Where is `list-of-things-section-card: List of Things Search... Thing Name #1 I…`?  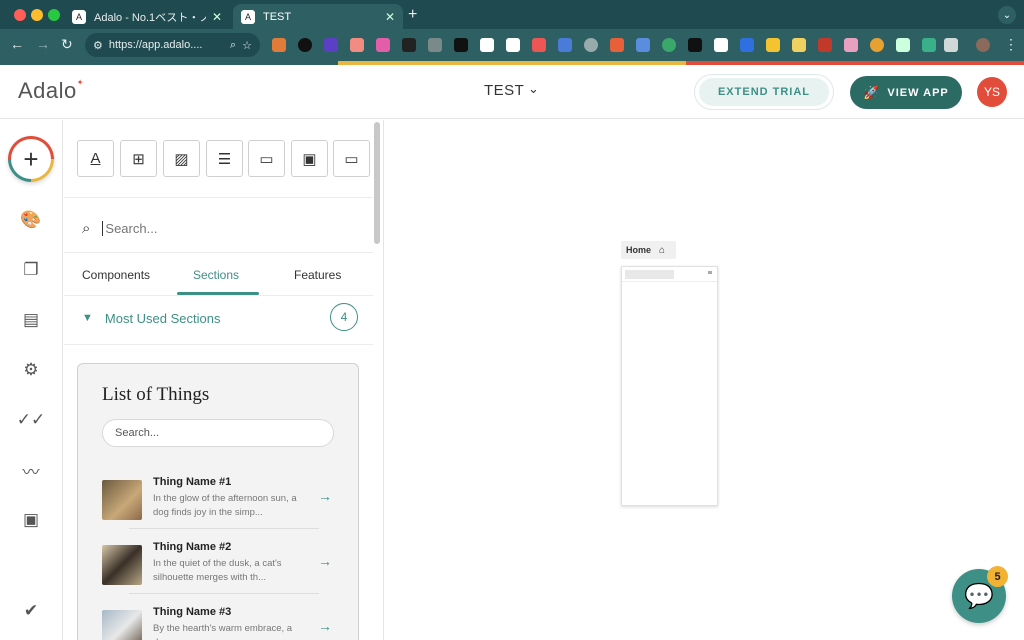
list-of-things-section-card: List of Things Search... Thing Name #1 I… is located at coordinates (218, 501).